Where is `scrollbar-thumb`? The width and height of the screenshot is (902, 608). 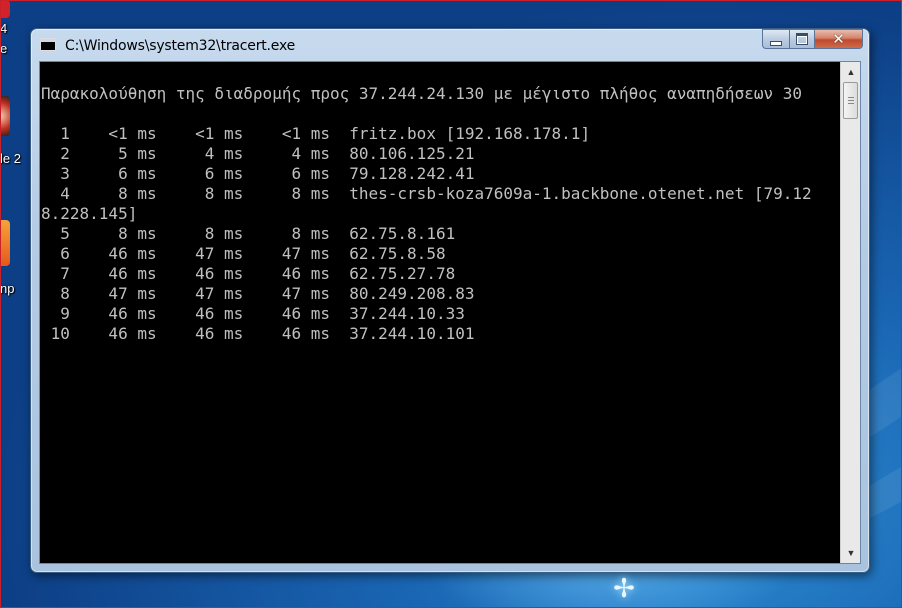
scrollbar-thumb is located at coordinates (850, 100).